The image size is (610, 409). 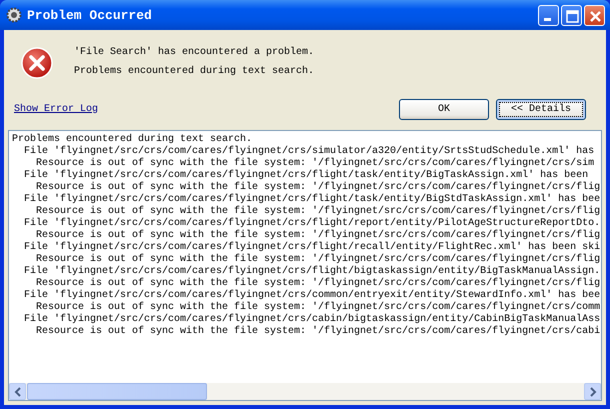 What do you see at coordinates (133, 140) in the screenshot?
I see `details-line: Problems encountered during text search.` at bounding box center [133, 140].